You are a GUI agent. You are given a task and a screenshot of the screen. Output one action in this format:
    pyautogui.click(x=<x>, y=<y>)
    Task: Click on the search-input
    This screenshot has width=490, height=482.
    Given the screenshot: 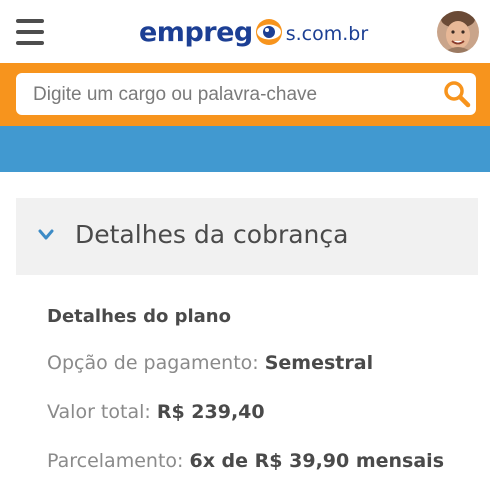 What is the action you would take?
    pyautogui.click(x=233, y=95)
    